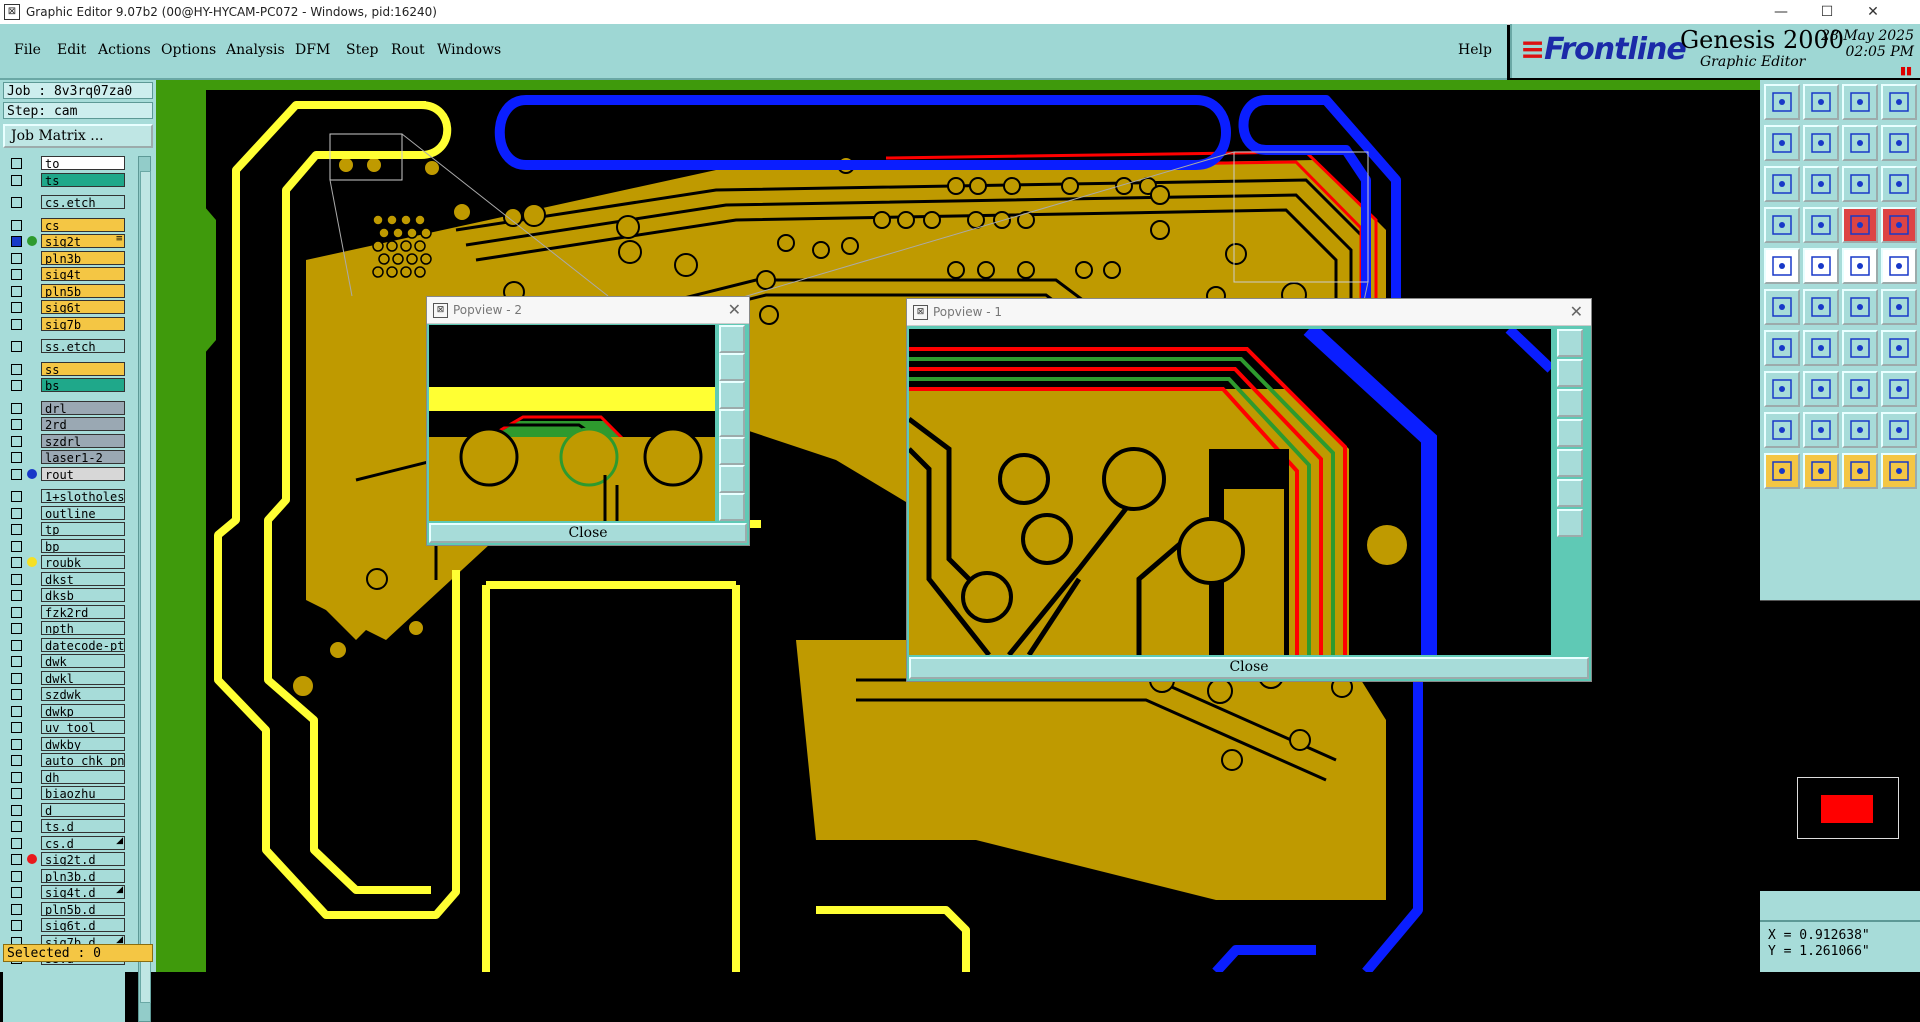 This screenshot has height=1022, width=1920. I want to click on layer-row: pln5b, so click(64, 290).